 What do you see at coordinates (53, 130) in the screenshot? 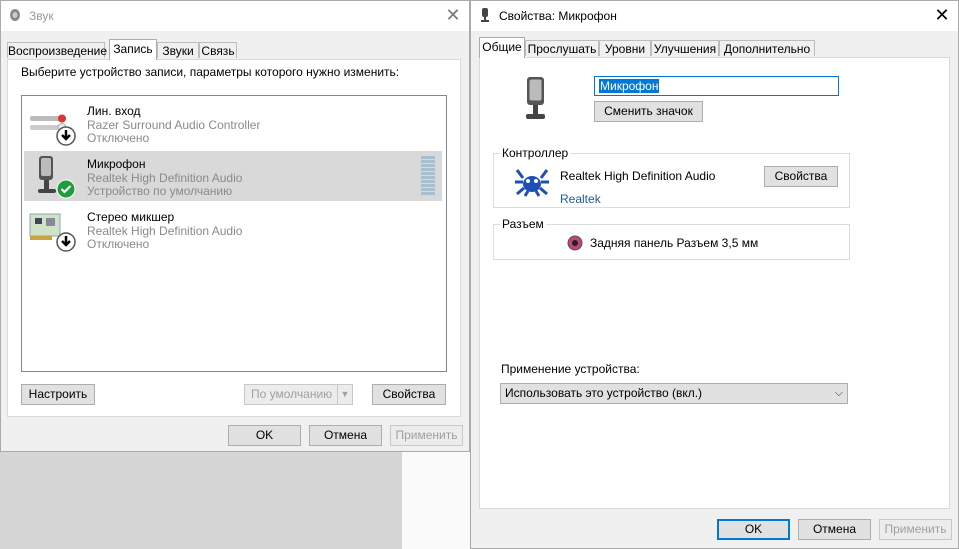
I see `line-in-icon` at bounding box center [53, 130].